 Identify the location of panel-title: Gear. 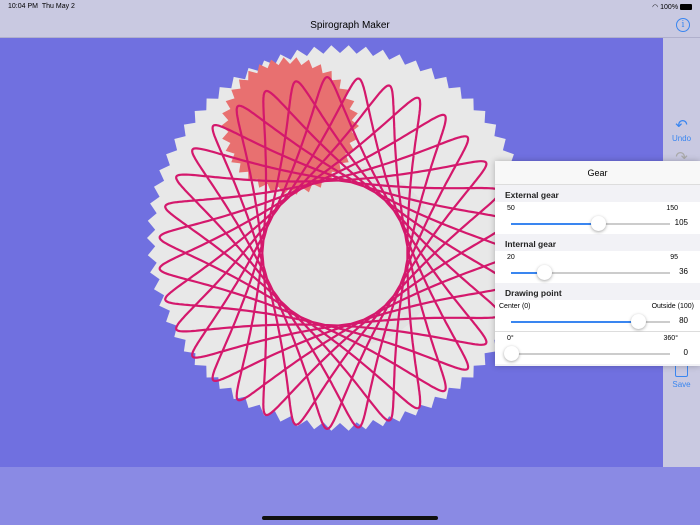
(597, 173).